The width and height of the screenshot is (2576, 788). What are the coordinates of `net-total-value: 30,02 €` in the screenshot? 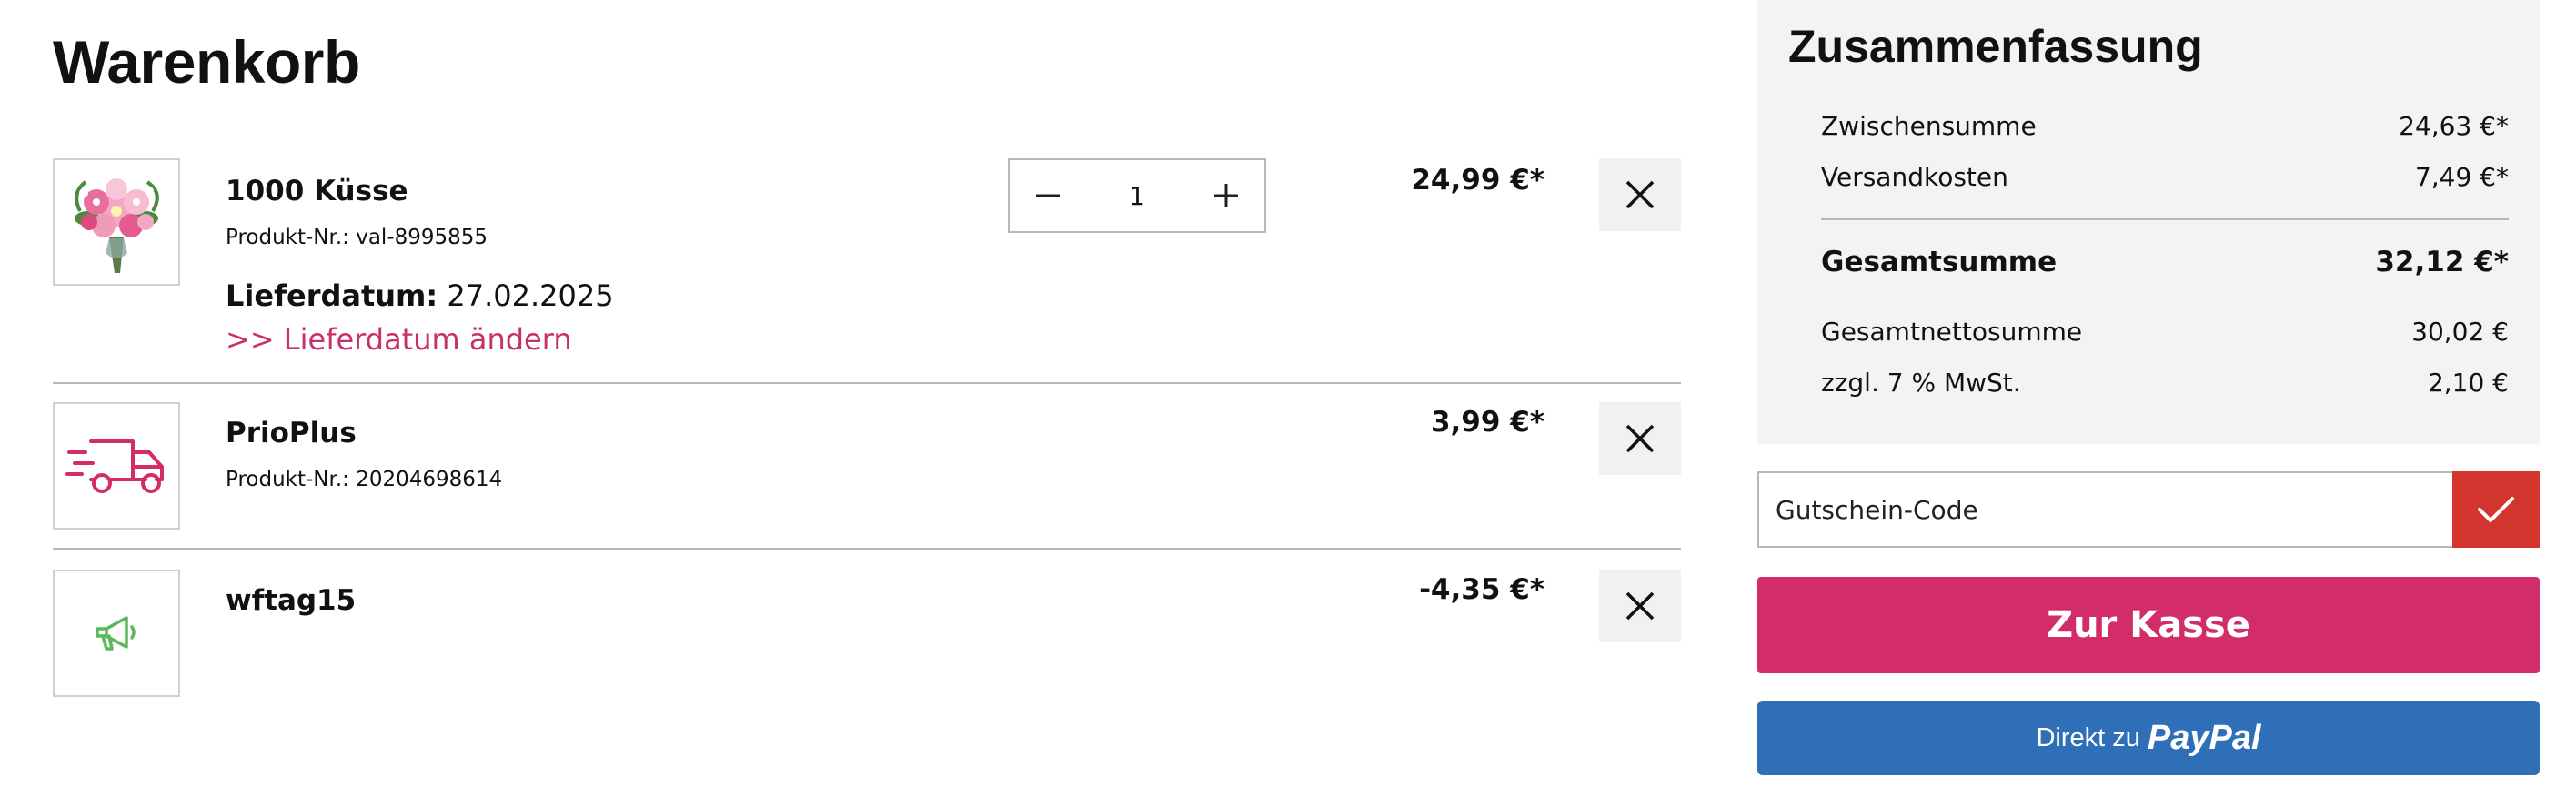 It's located at (2460, 332).